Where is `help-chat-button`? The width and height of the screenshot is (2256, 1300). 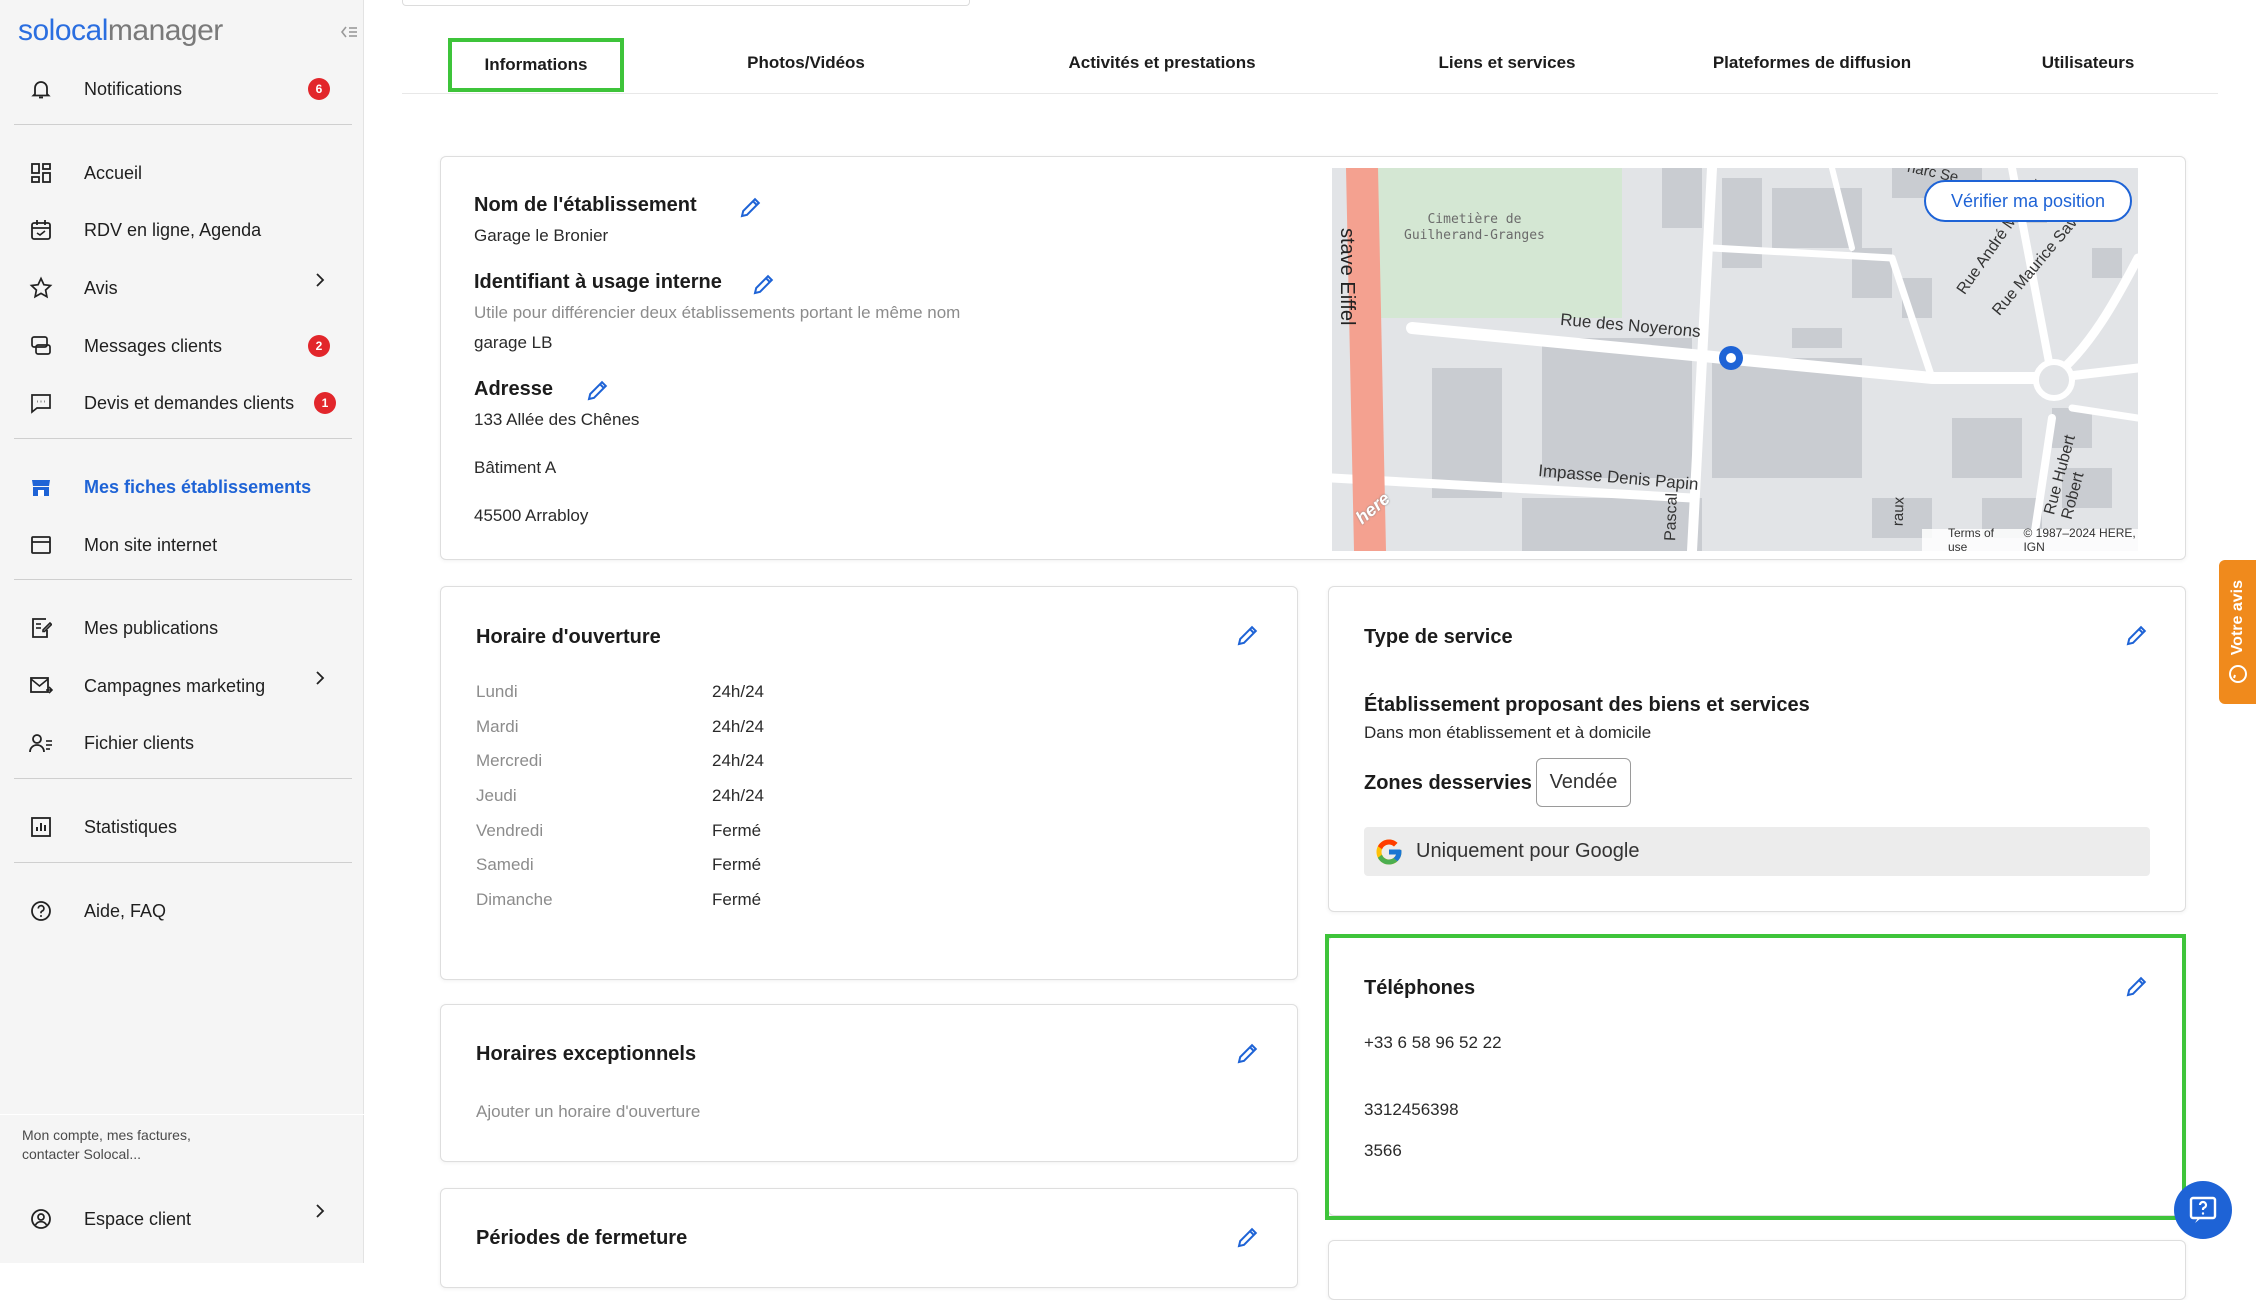 help-chat-button is located at coordinates (2203, 1210).